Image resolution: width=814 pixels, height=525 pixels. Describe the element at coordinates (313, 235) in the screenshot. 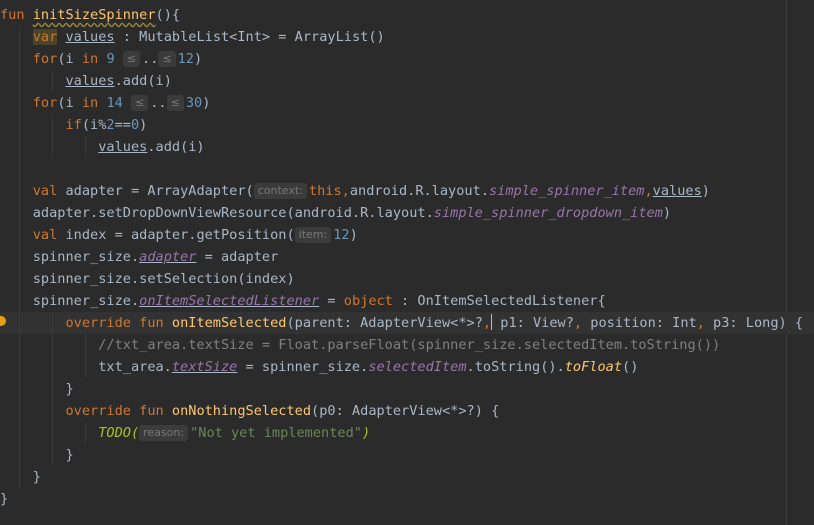

I see `inlay-hint: item:` at that location.